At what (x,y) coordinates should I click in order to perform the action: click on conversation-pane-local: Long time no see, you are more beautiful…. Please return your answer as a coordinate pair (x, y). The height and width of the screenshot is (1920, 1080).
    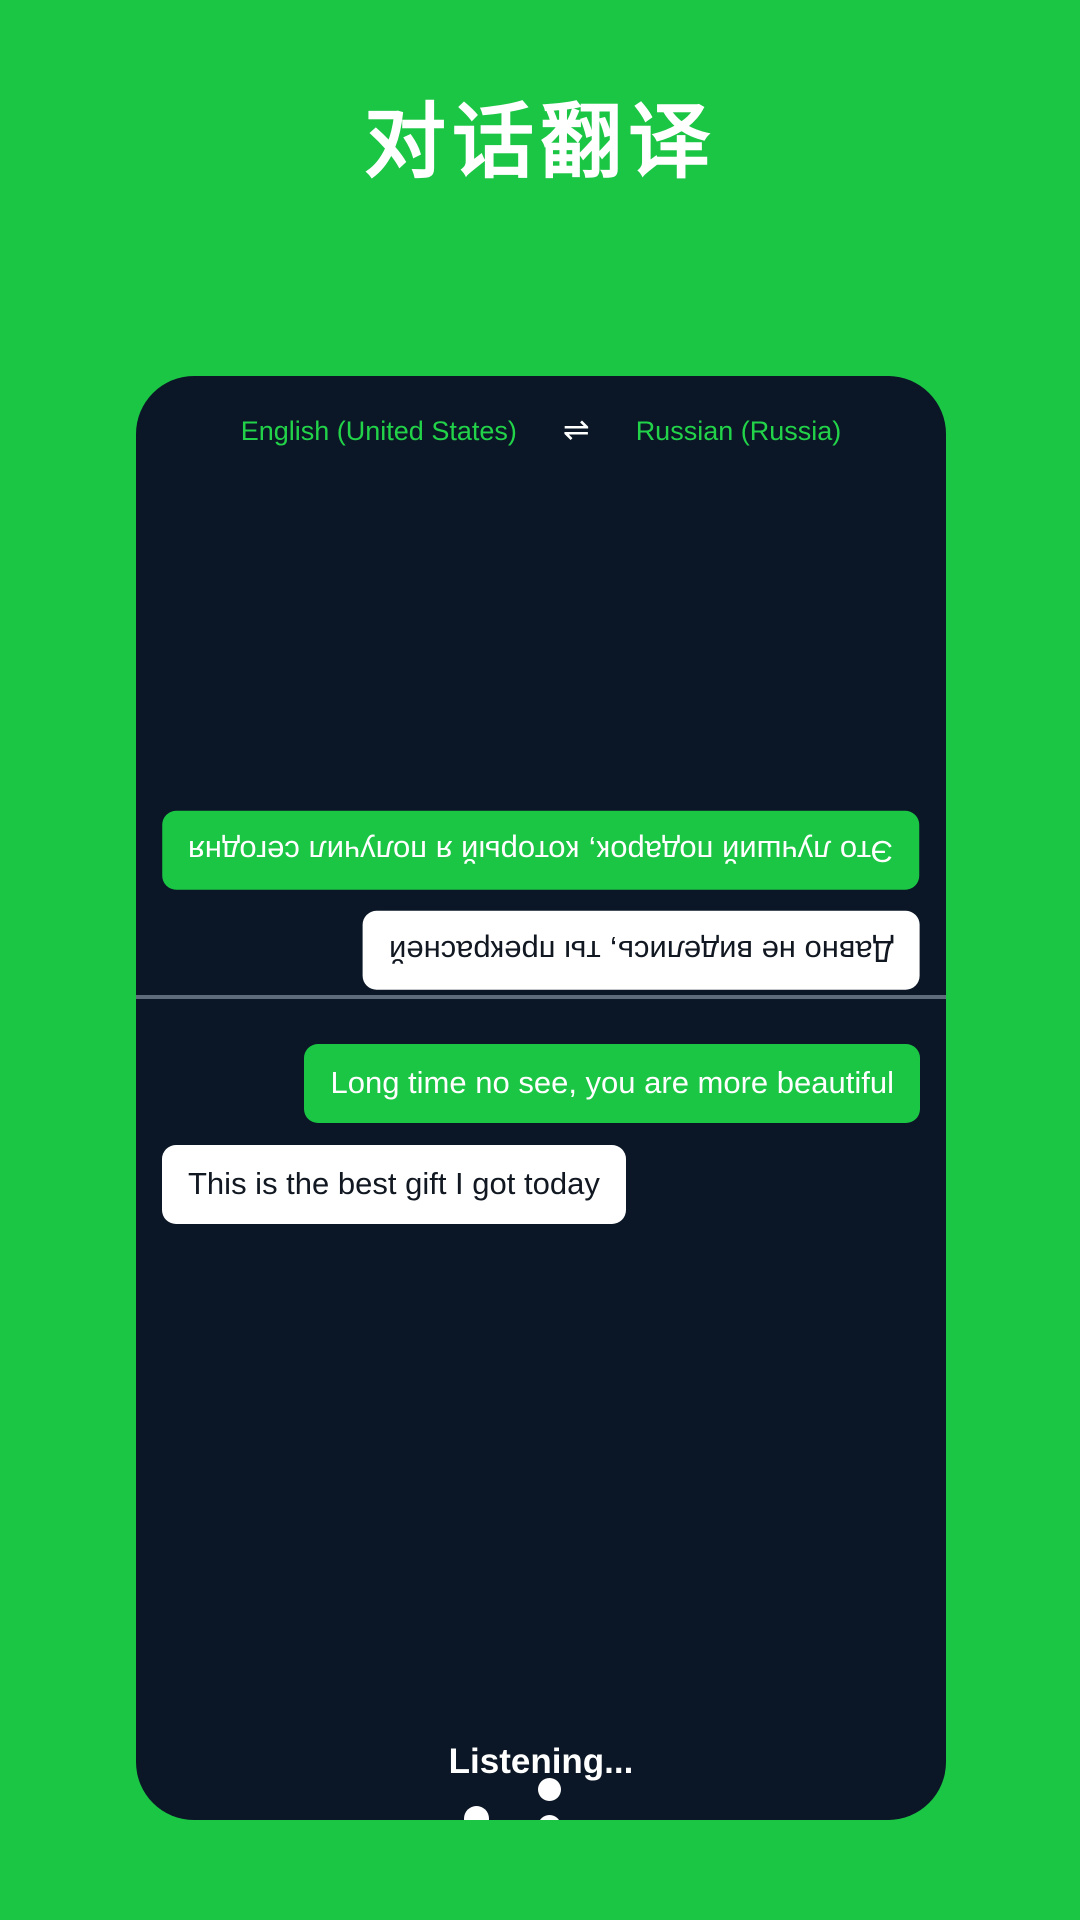
    Looking at the image, I should click on (541, 1159).